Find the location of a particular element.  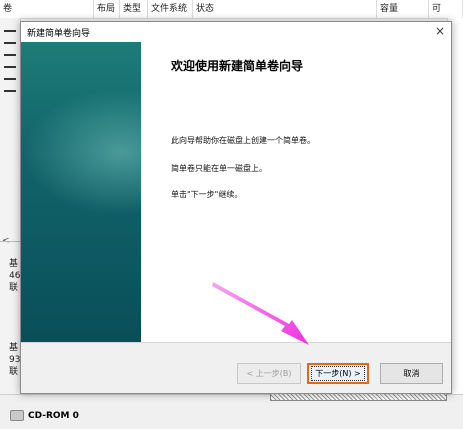

next-button: 下一步(N) > is located at coordinates (338, 373).